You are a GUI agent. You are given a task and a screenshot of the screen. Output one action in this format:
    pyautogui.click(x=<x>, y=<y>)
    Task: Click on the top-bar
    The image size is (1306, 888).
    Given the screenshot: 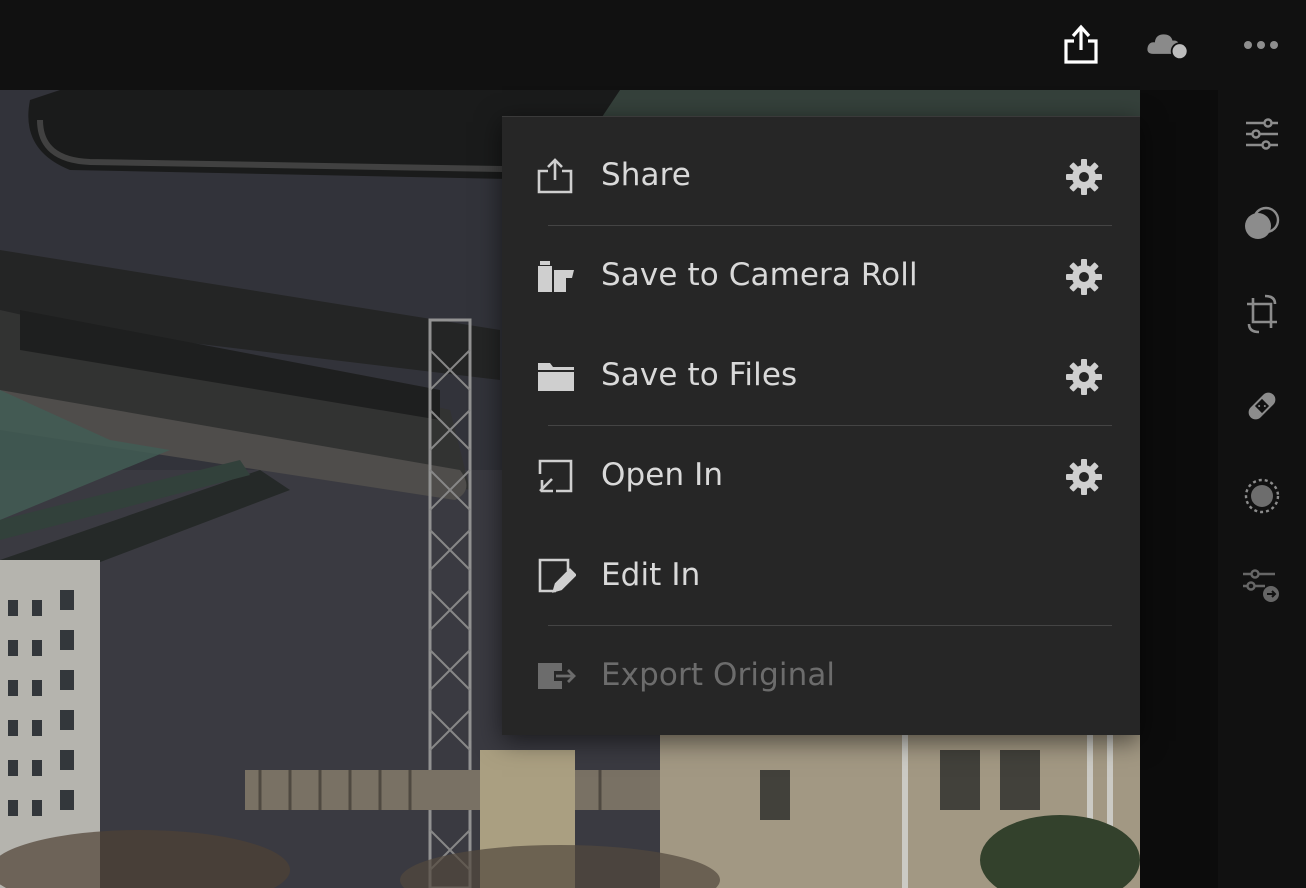 What is the action you would take?
    pyautogui.click(x=653, y=45)
    